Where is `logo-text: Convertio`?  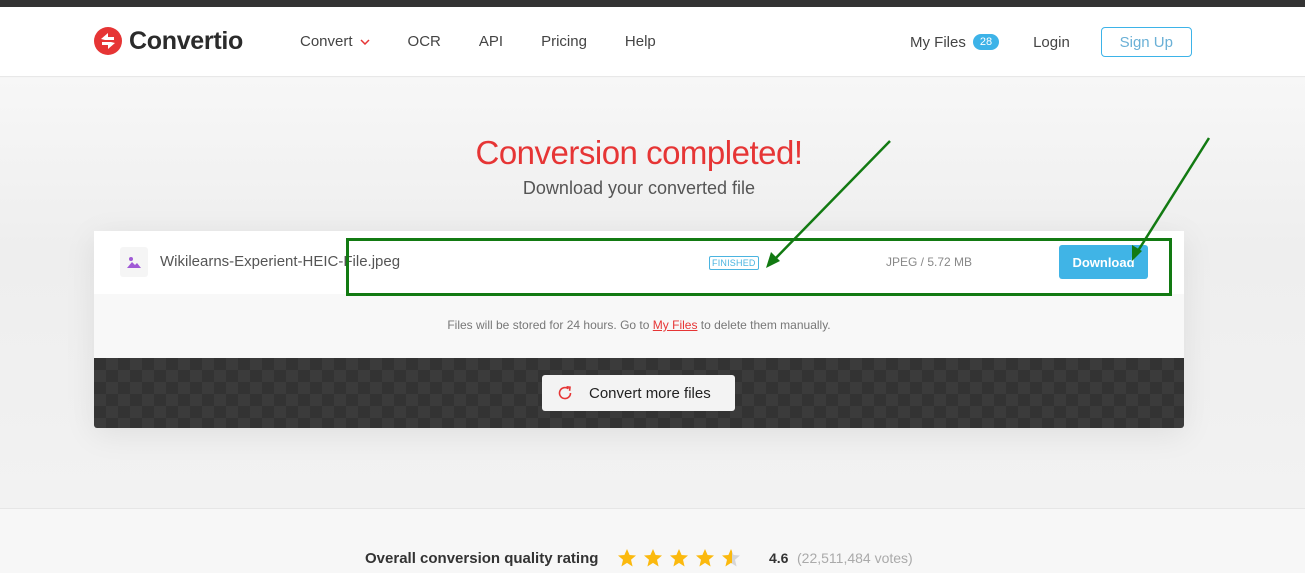
logo-text: Convertio is located at coordinates (186, 40).